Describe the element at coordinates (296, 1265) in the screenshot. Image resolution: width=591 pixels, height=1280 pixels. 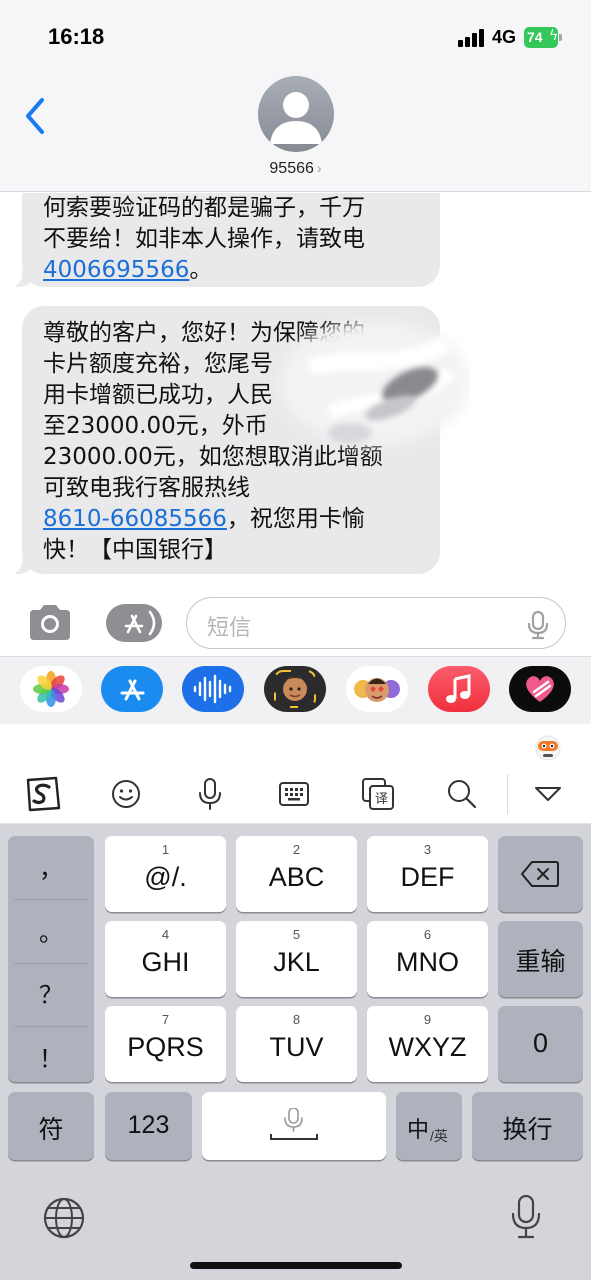
I see `home-indicator` at that location.